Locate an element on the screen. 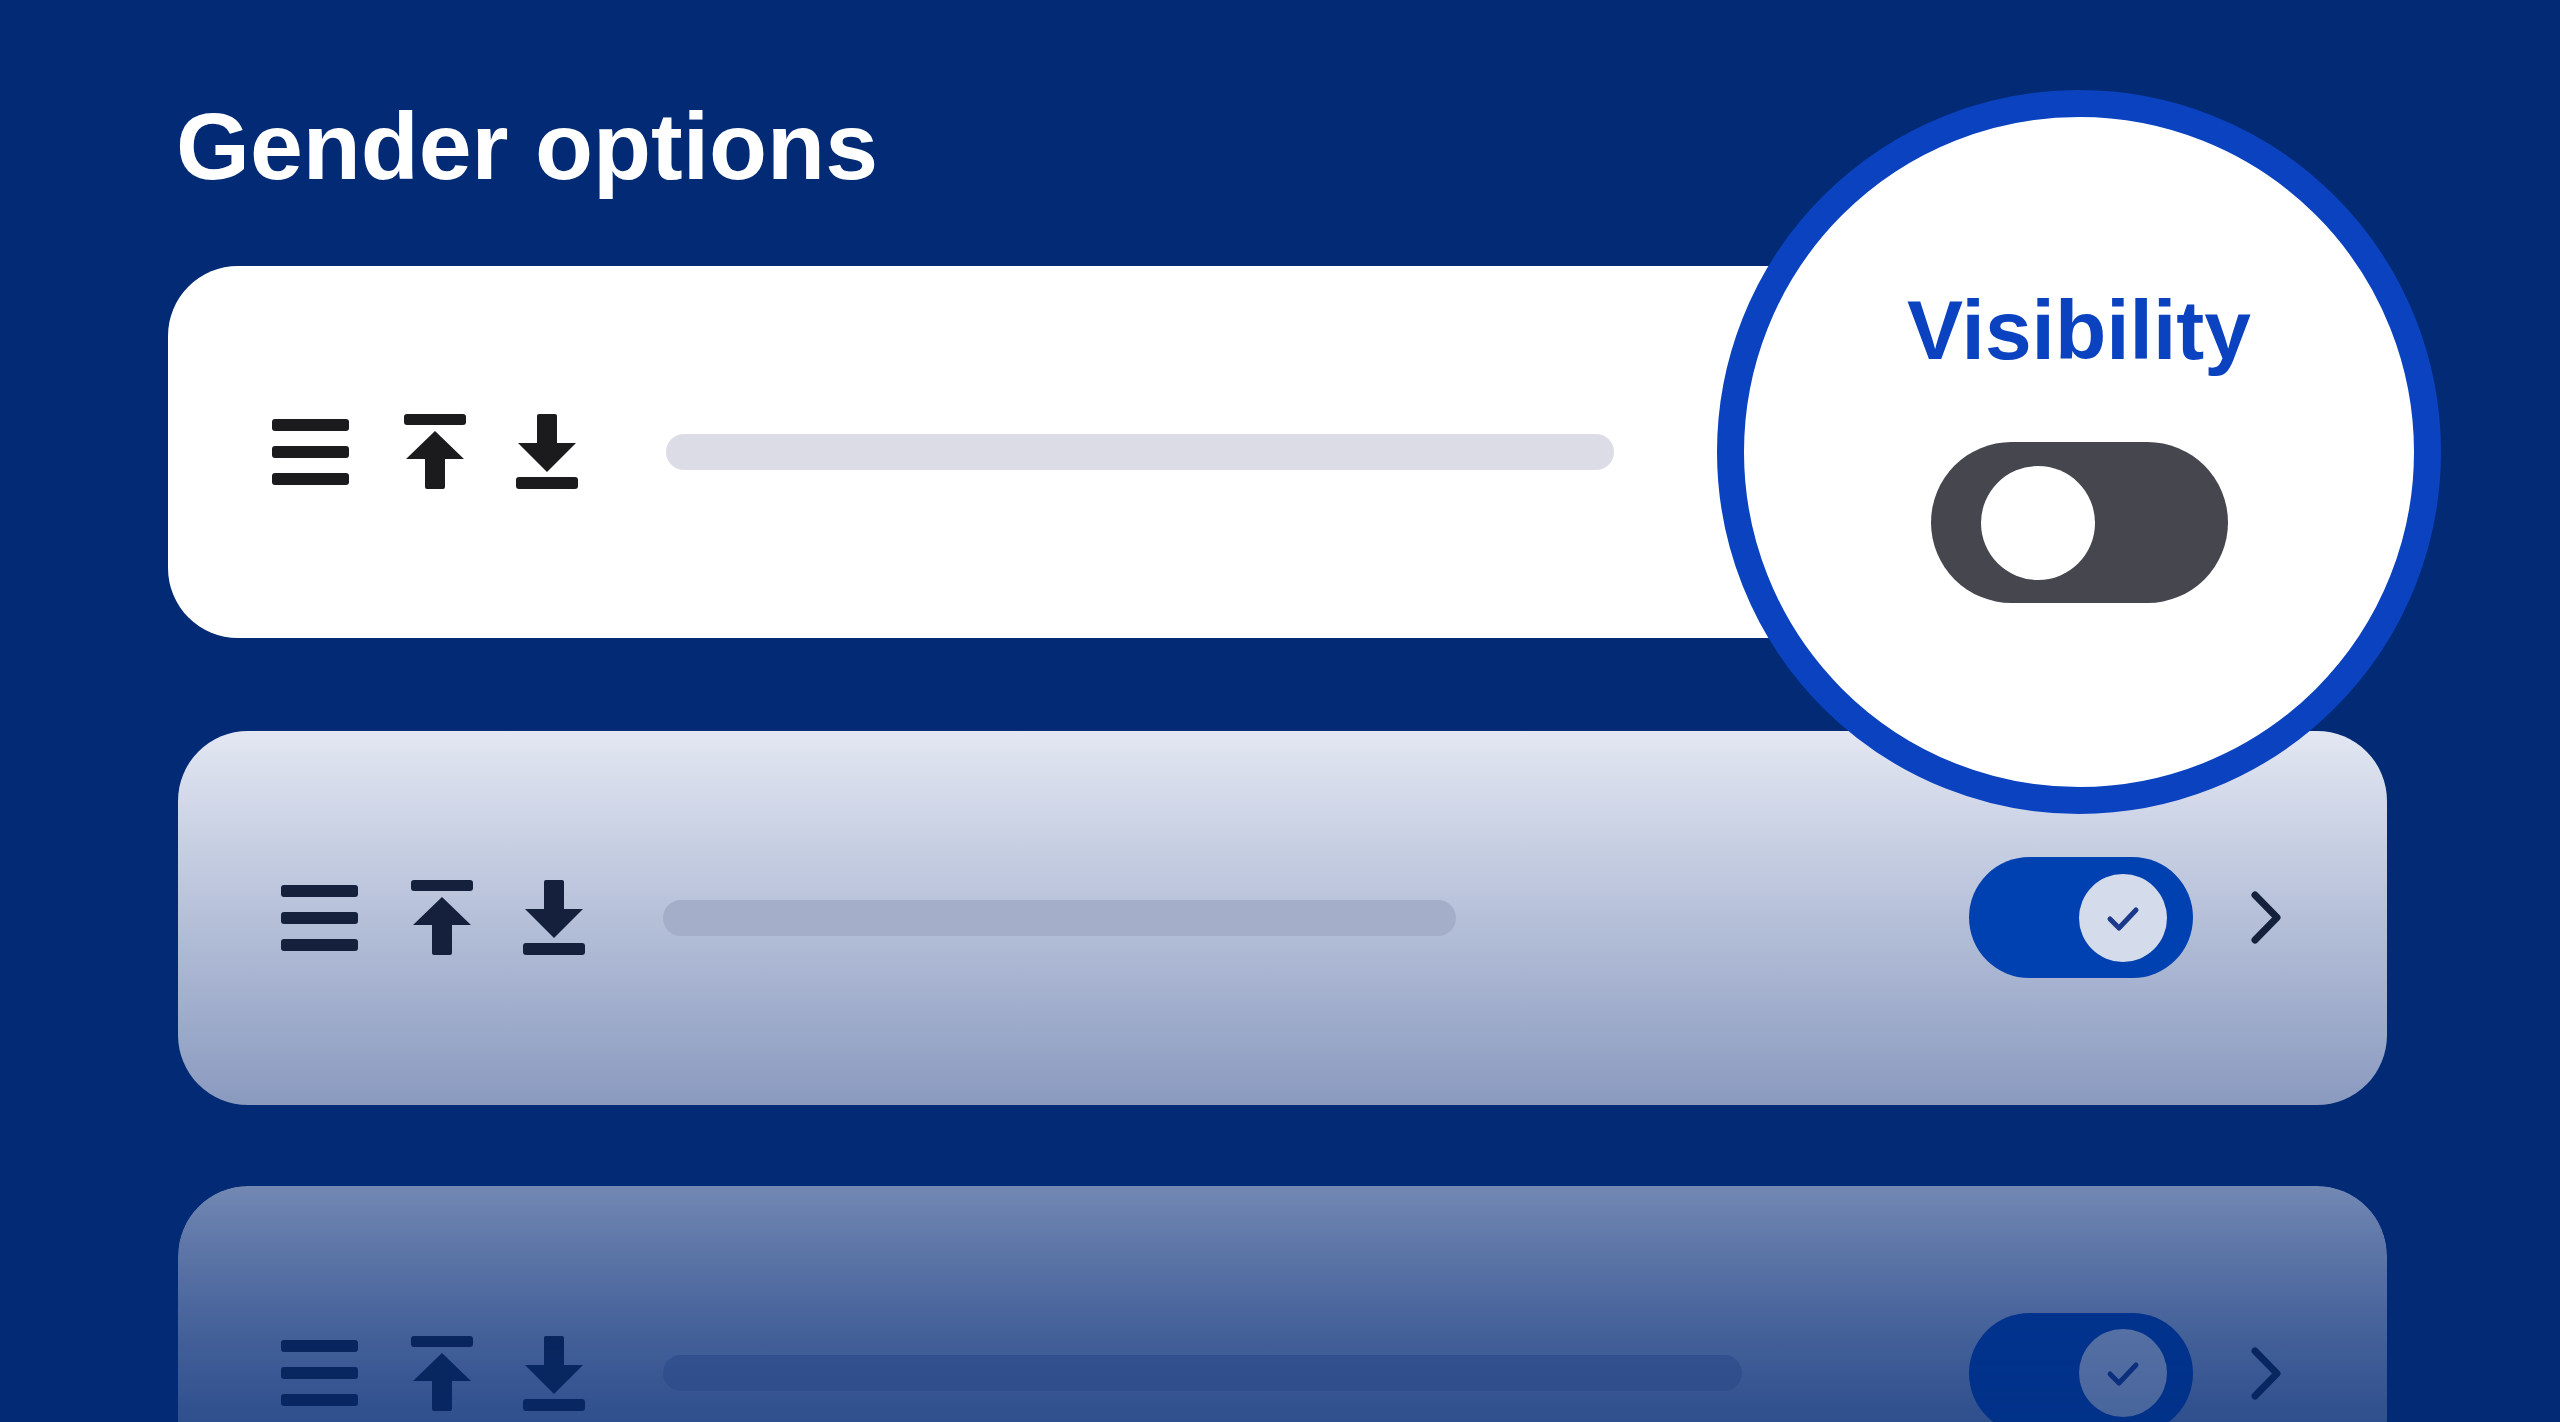  chevron-right-icon is located at coordinates (2266, 918).